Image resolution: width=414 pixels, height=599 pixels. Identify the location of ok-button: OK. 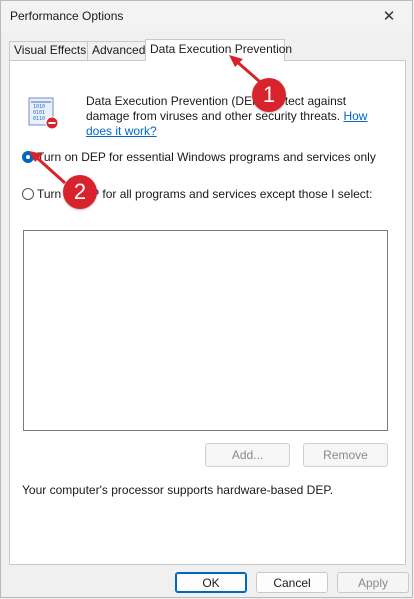
(211, 582).